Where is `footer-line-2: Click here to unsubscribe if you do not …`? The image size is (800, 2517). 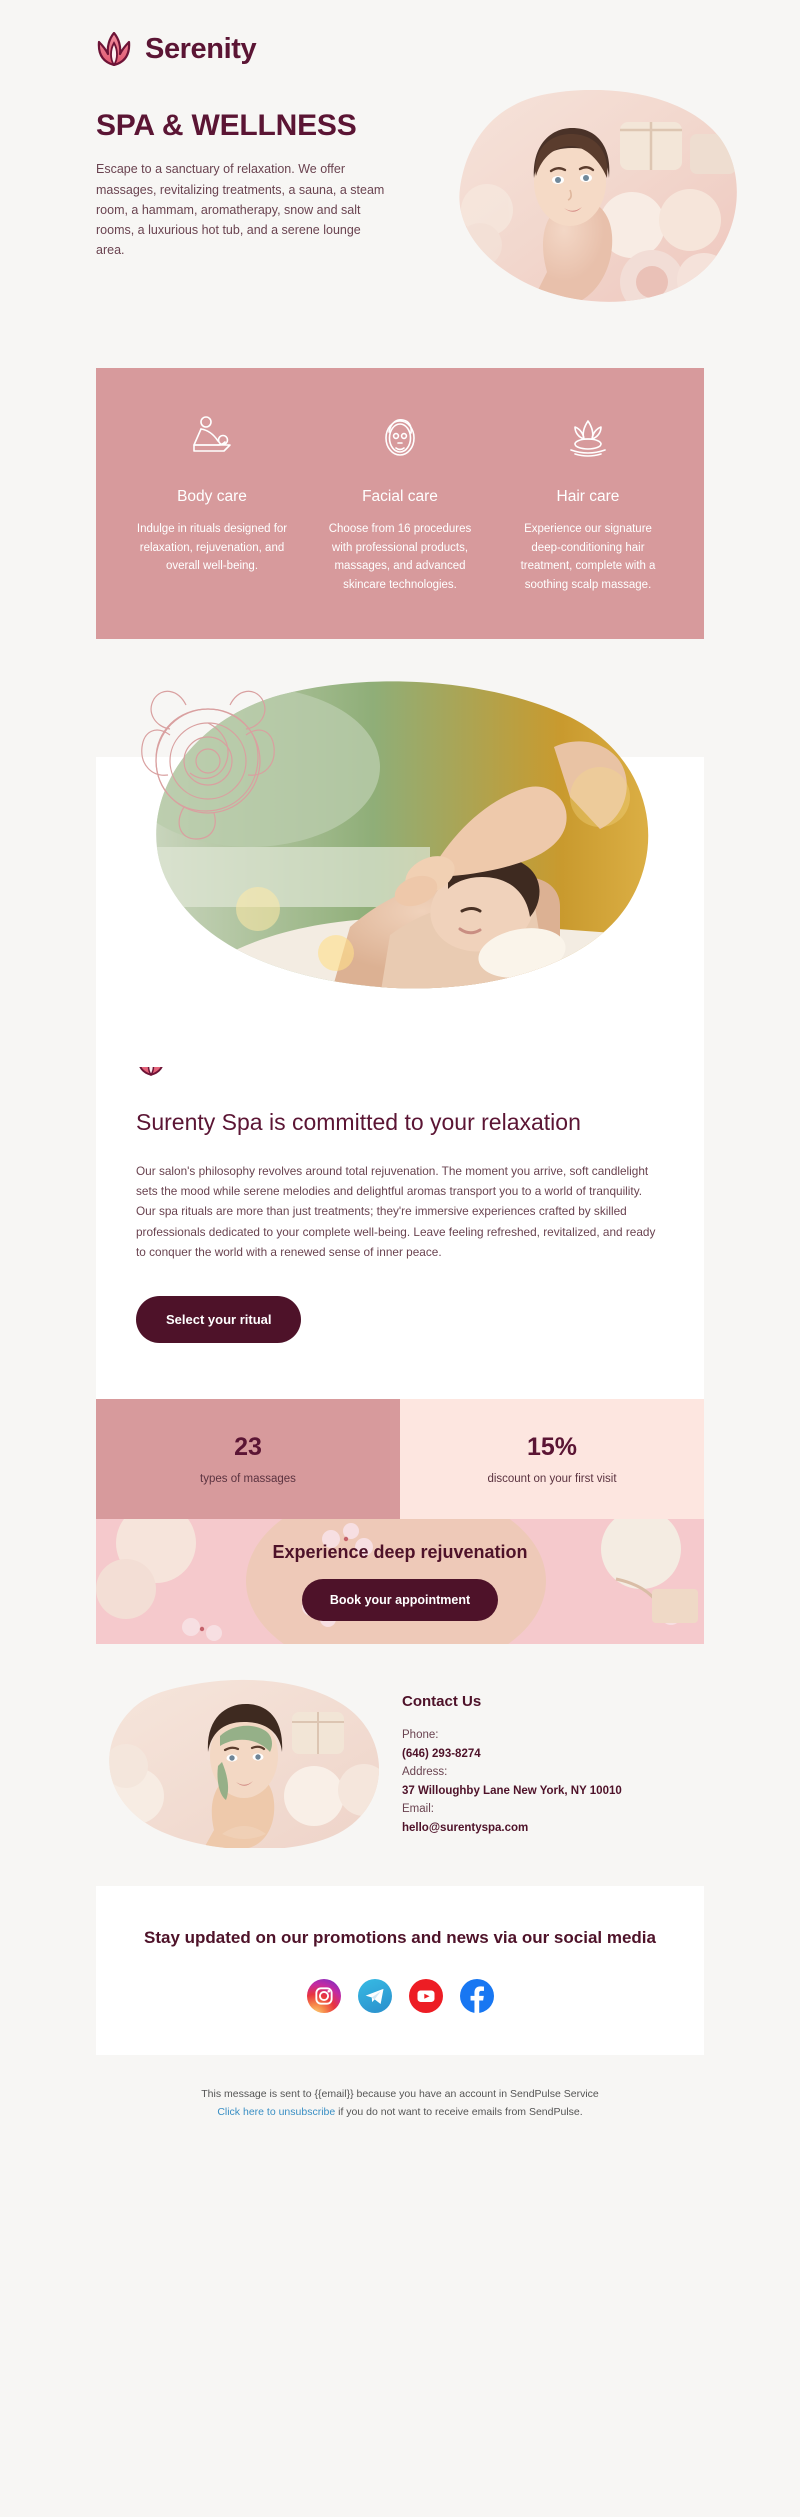 footer-line-2: Click here to unsubscribe if you do not … is located at coordinates (400, 2112).